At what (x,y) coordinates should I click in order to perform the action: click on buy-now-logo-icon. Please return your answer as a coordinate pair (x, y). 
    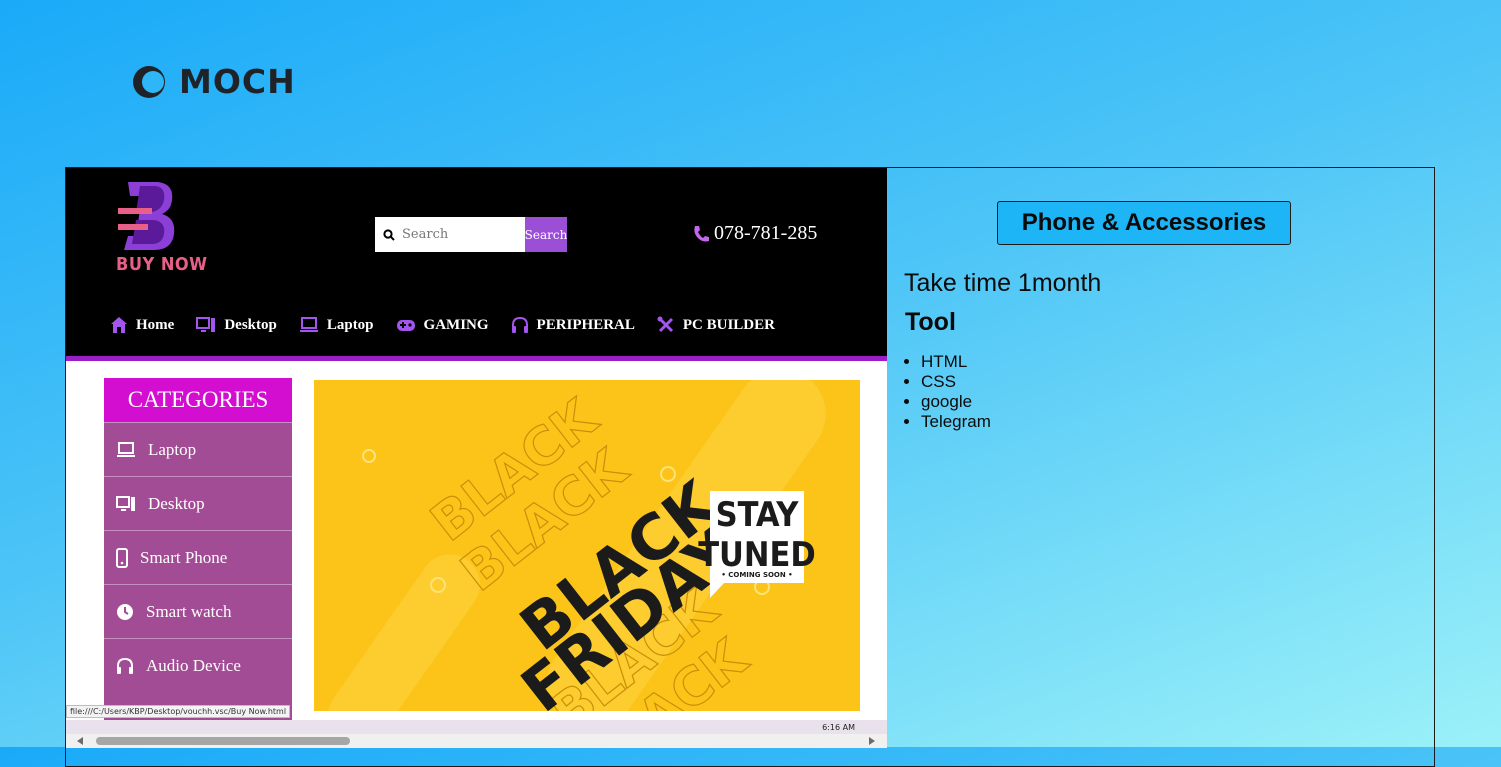
    Looking at the image, I should click on (146, 216).